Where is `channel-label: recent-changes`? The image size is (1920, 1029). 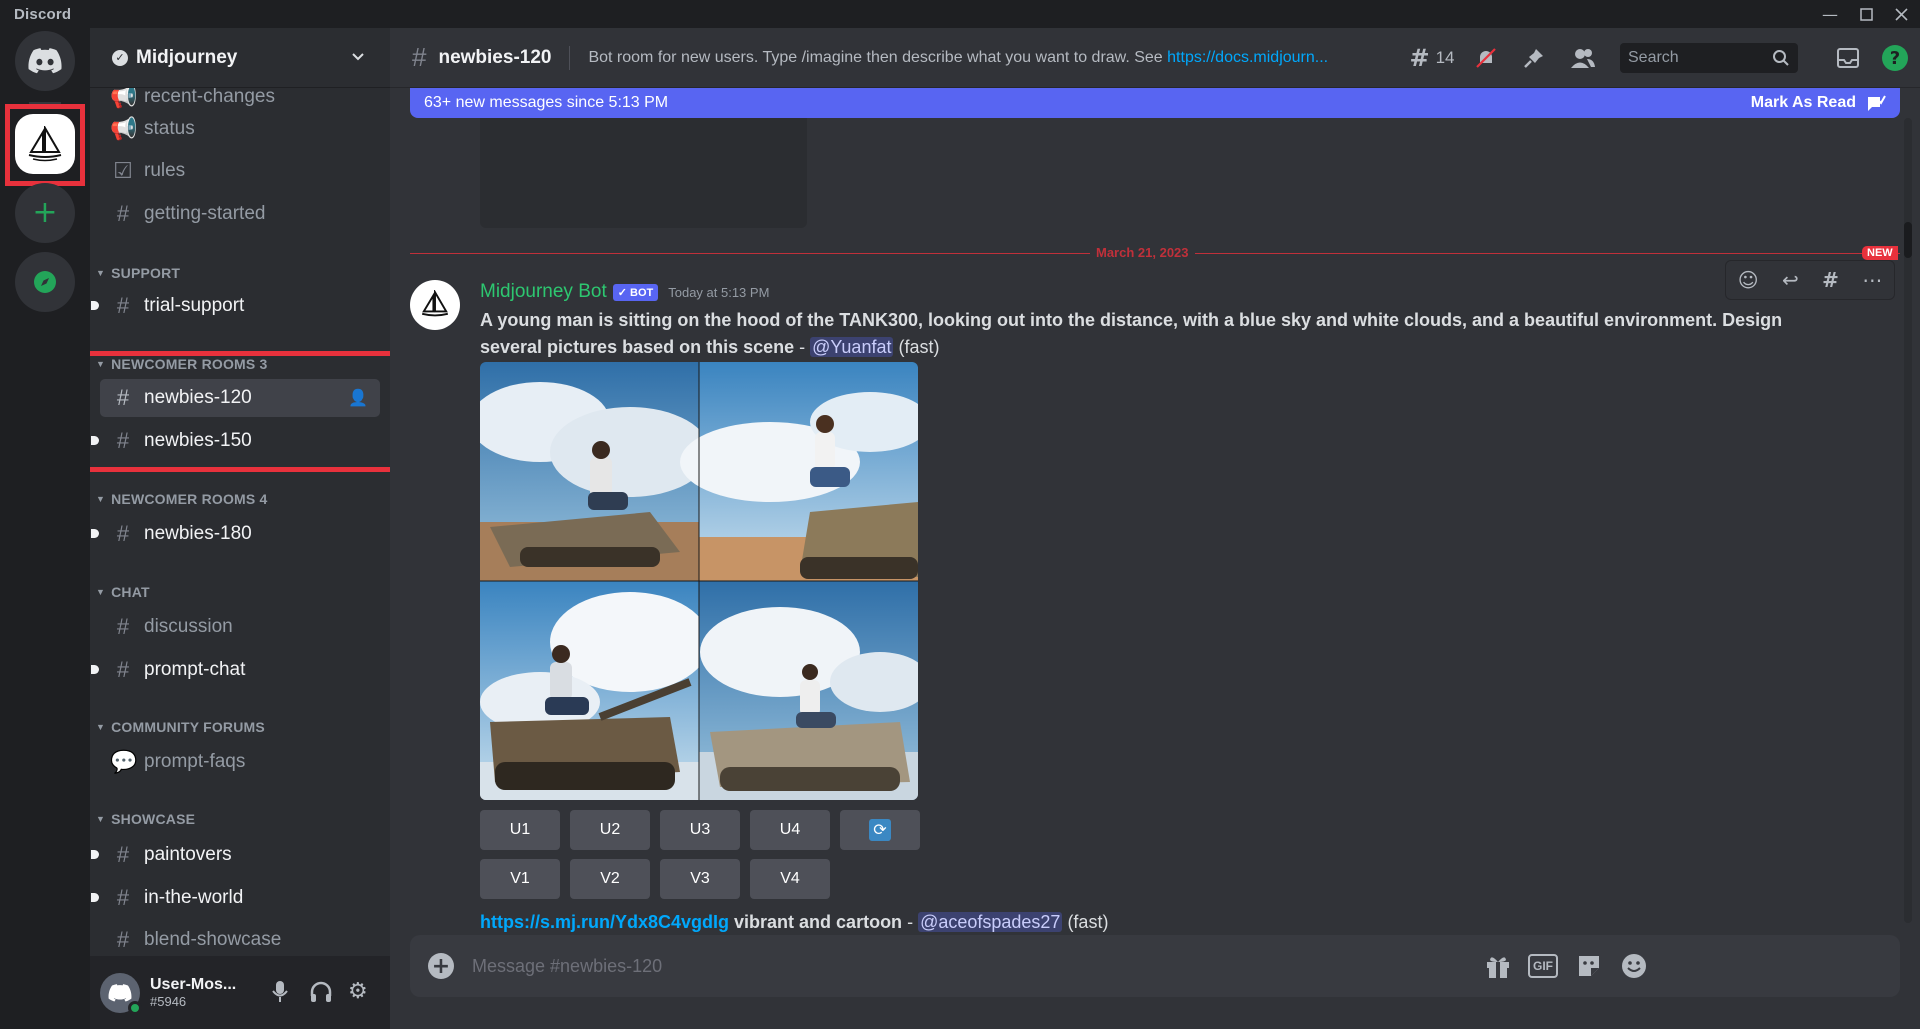 channel-label: recent-changes is located at coordinates (209, 96).